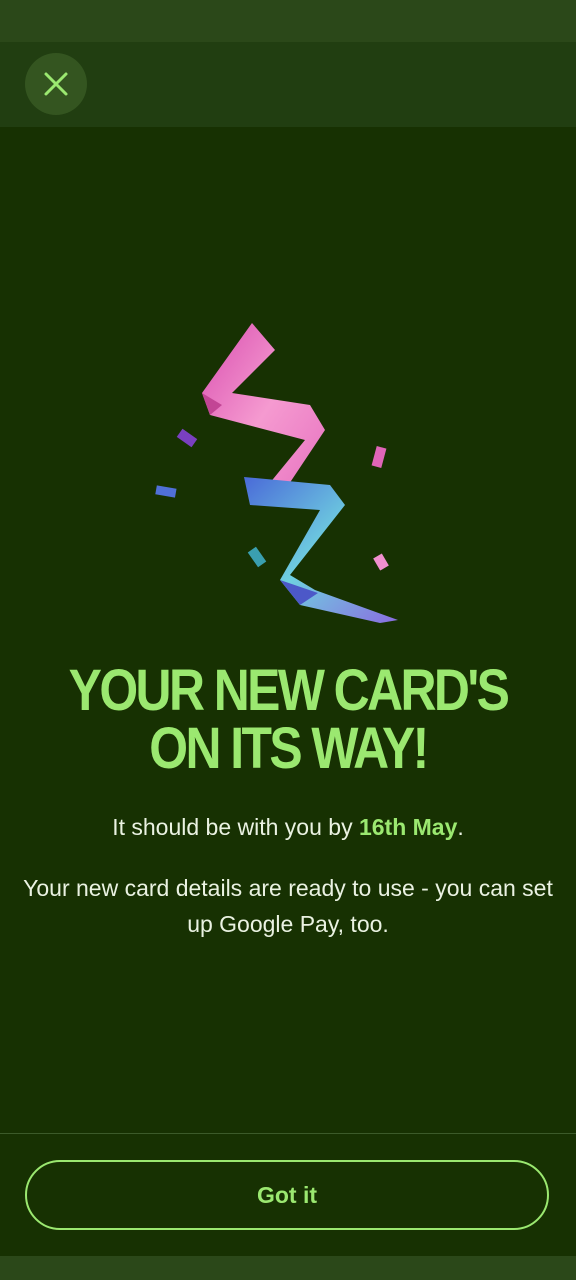  What do you see at coordinates (290, 470) in the screenshot?
I see `ribbon-confetti-icon` at bounding box center [290, 470].